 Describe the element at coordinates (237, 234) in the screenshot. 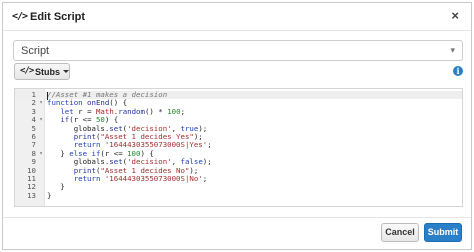

I see `dialog-footer: Cancel Submit` at that location.